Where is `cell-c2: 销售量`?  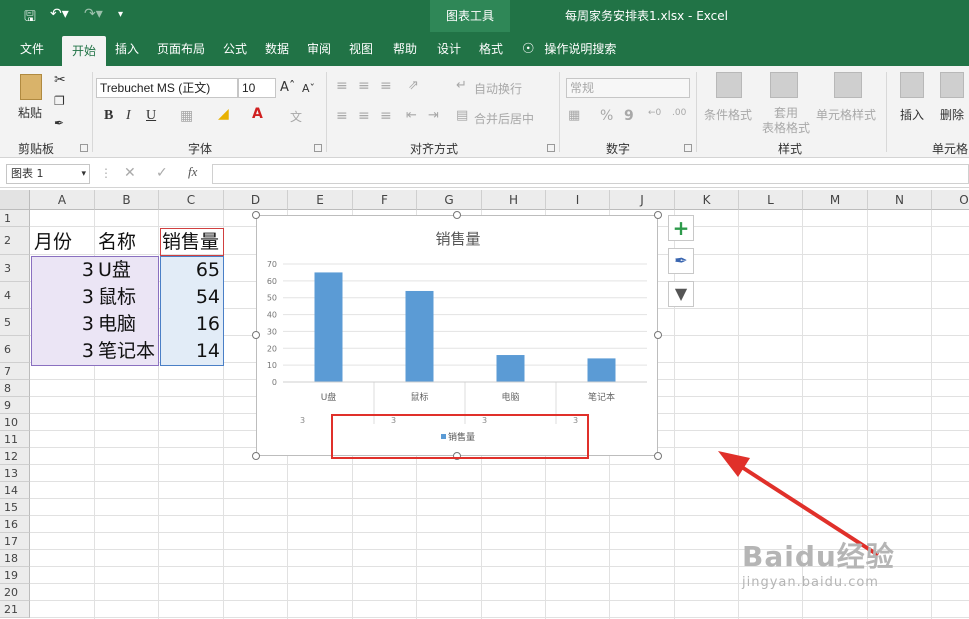
cell-c2: 销售量 is located at coordinates (190, 242).